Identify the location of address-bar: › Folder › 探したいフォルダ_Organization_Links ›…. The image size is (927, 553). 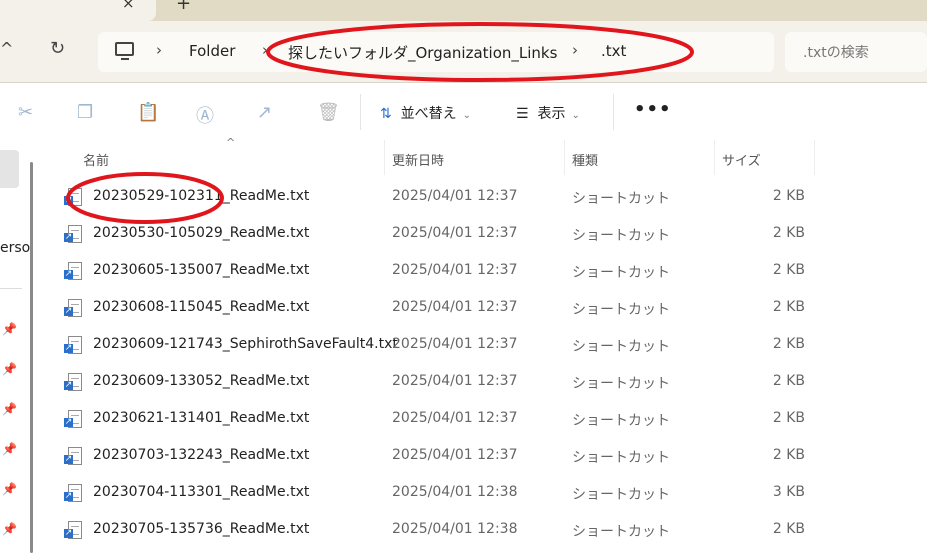
(436, 52).